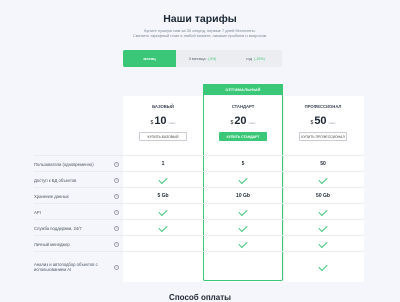 This screenshot has width=400, height=302. I want to click on tab-3-months-label: 3 месяца, so click(197, 58).